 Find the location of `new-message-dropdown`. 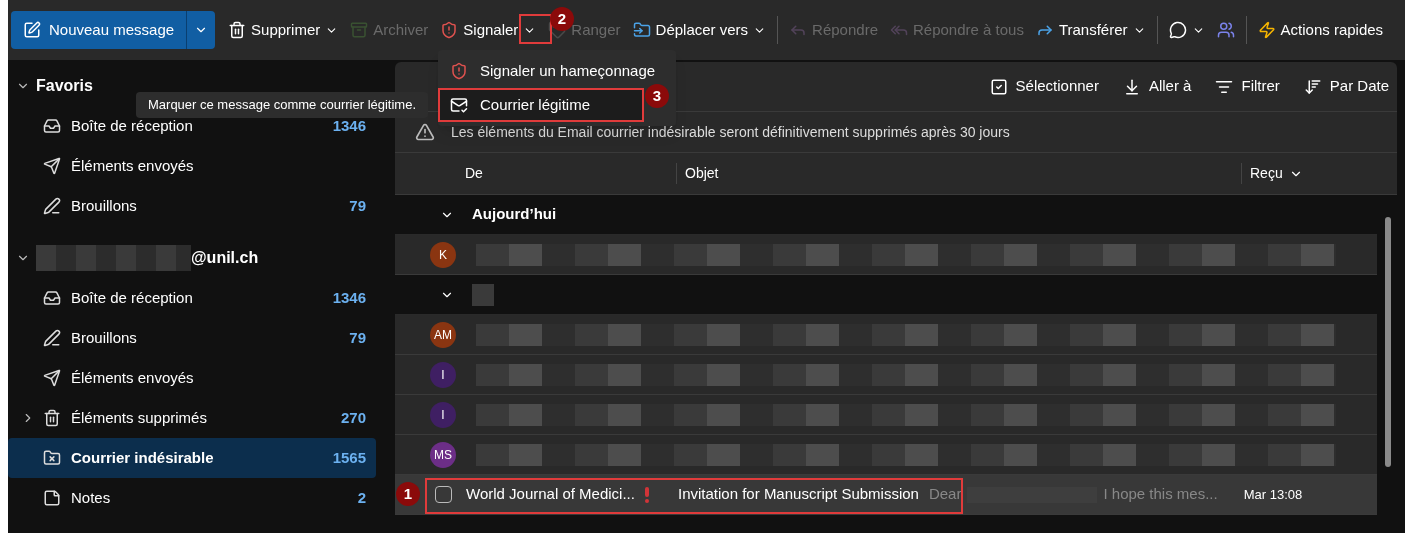

new-message-dropdown is located at coordinates (201, 30).